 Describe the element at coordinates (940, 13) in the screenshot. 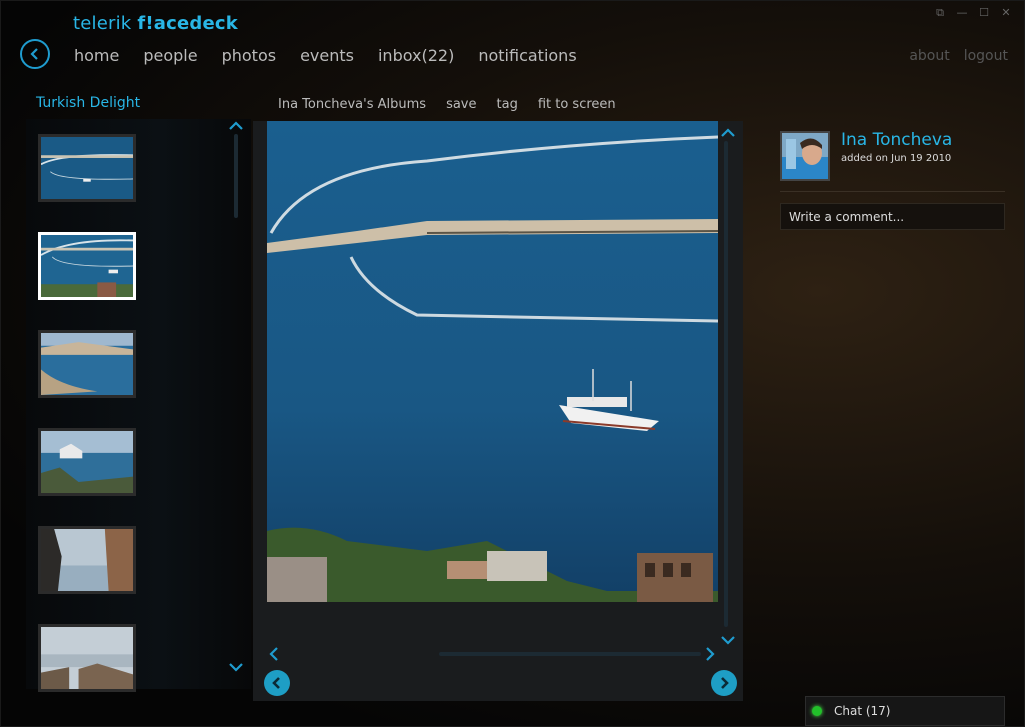

I see `restore-icon: ⧉` at that location.